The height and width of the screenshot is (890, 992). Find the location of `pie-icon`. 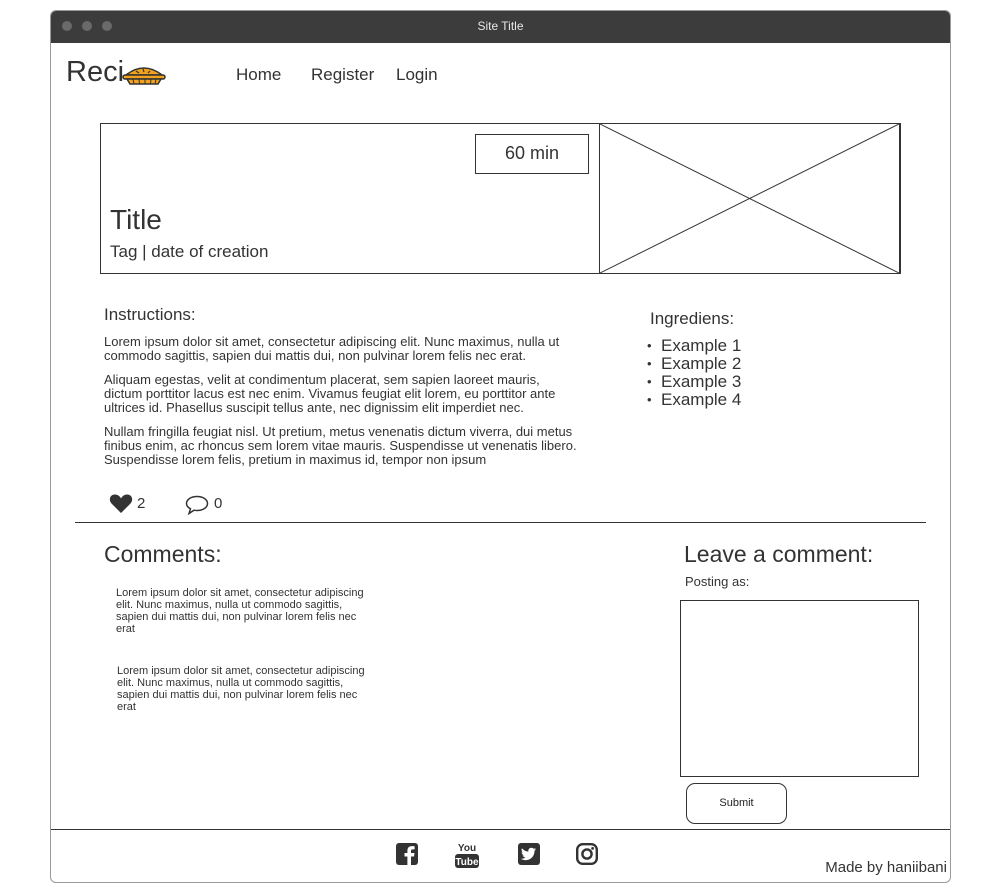

pie-icon is located at coordinates (144, 76).